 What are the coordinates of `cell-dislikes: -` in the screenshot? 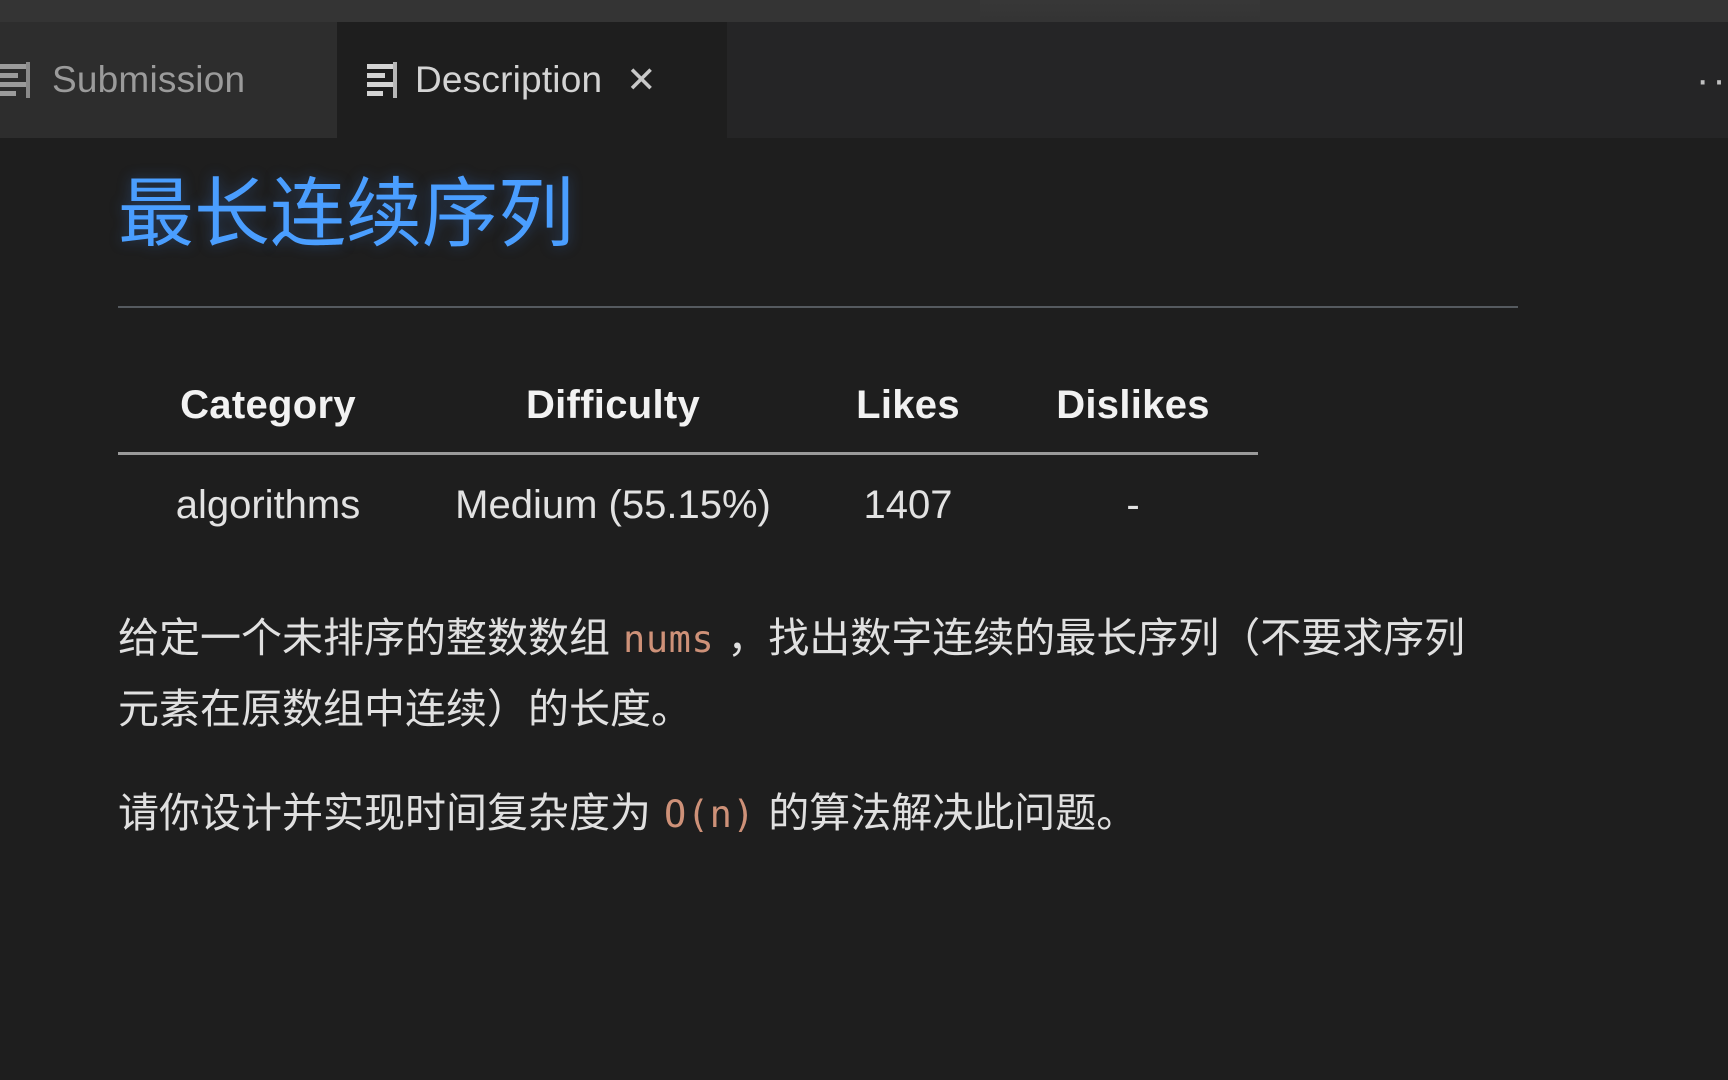 It's located at (1133, 505).